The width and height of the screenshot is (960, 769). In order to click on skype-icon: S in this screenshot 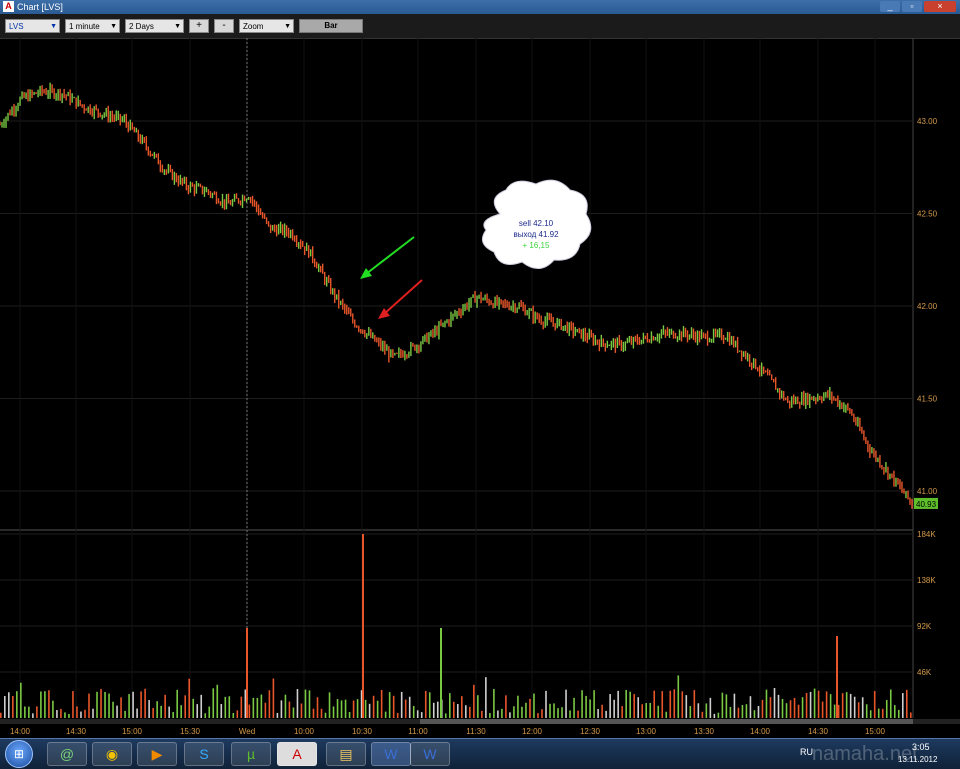, I will do `click(204, 754)`.